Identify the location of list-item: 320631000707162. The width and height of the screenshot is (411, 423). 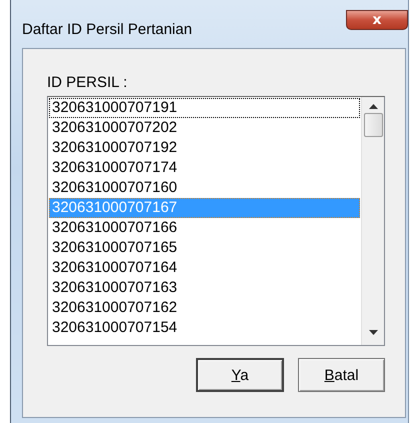
(204, 308).